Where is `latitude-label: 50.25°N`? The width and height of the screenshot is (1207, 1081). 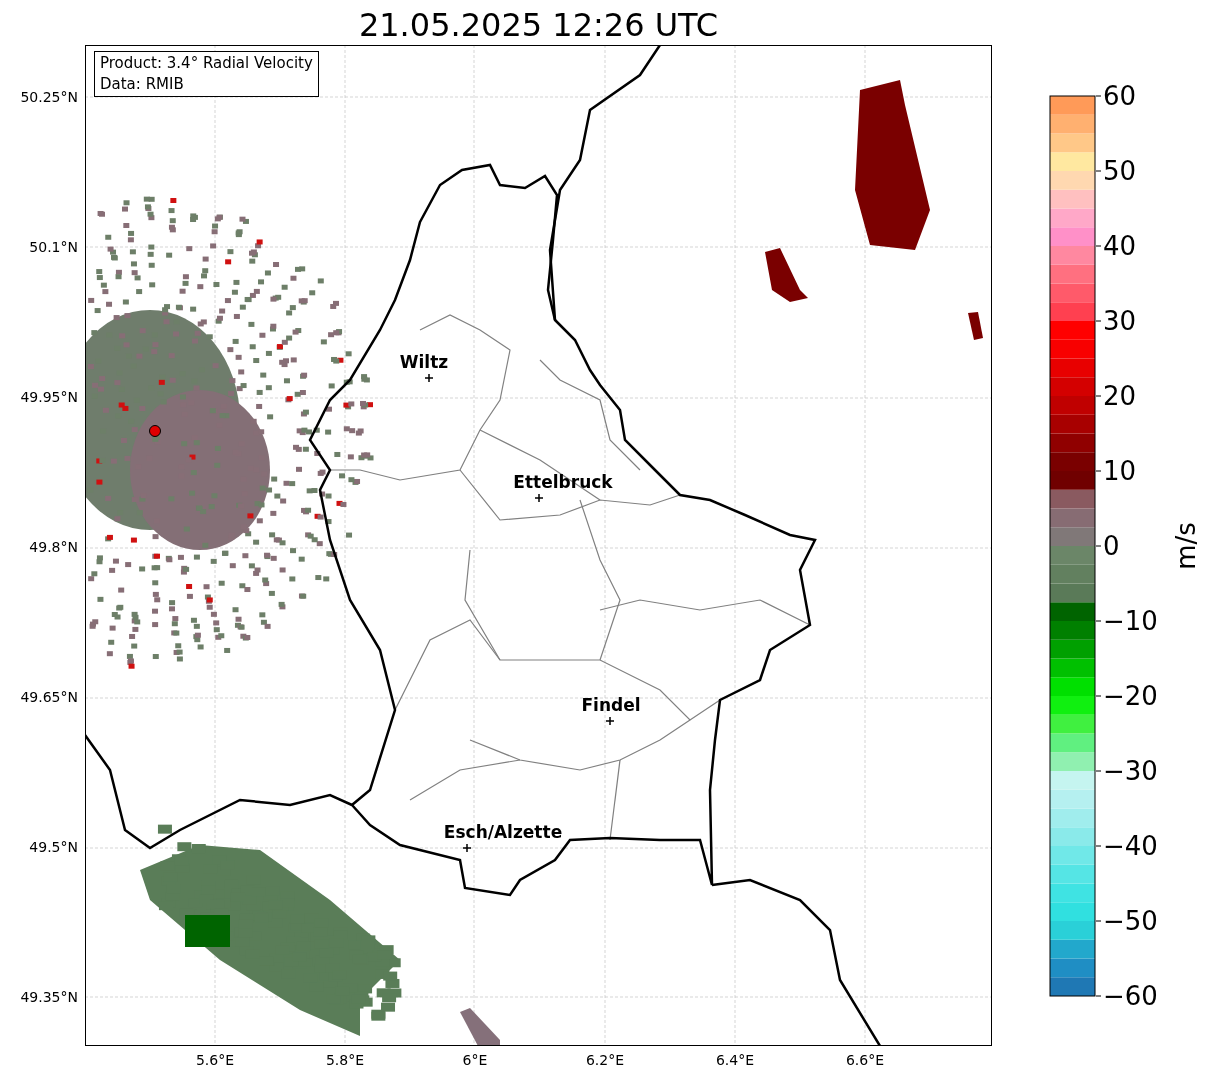 latitude-label: 50.25°N is located at coordinates (49, 97).